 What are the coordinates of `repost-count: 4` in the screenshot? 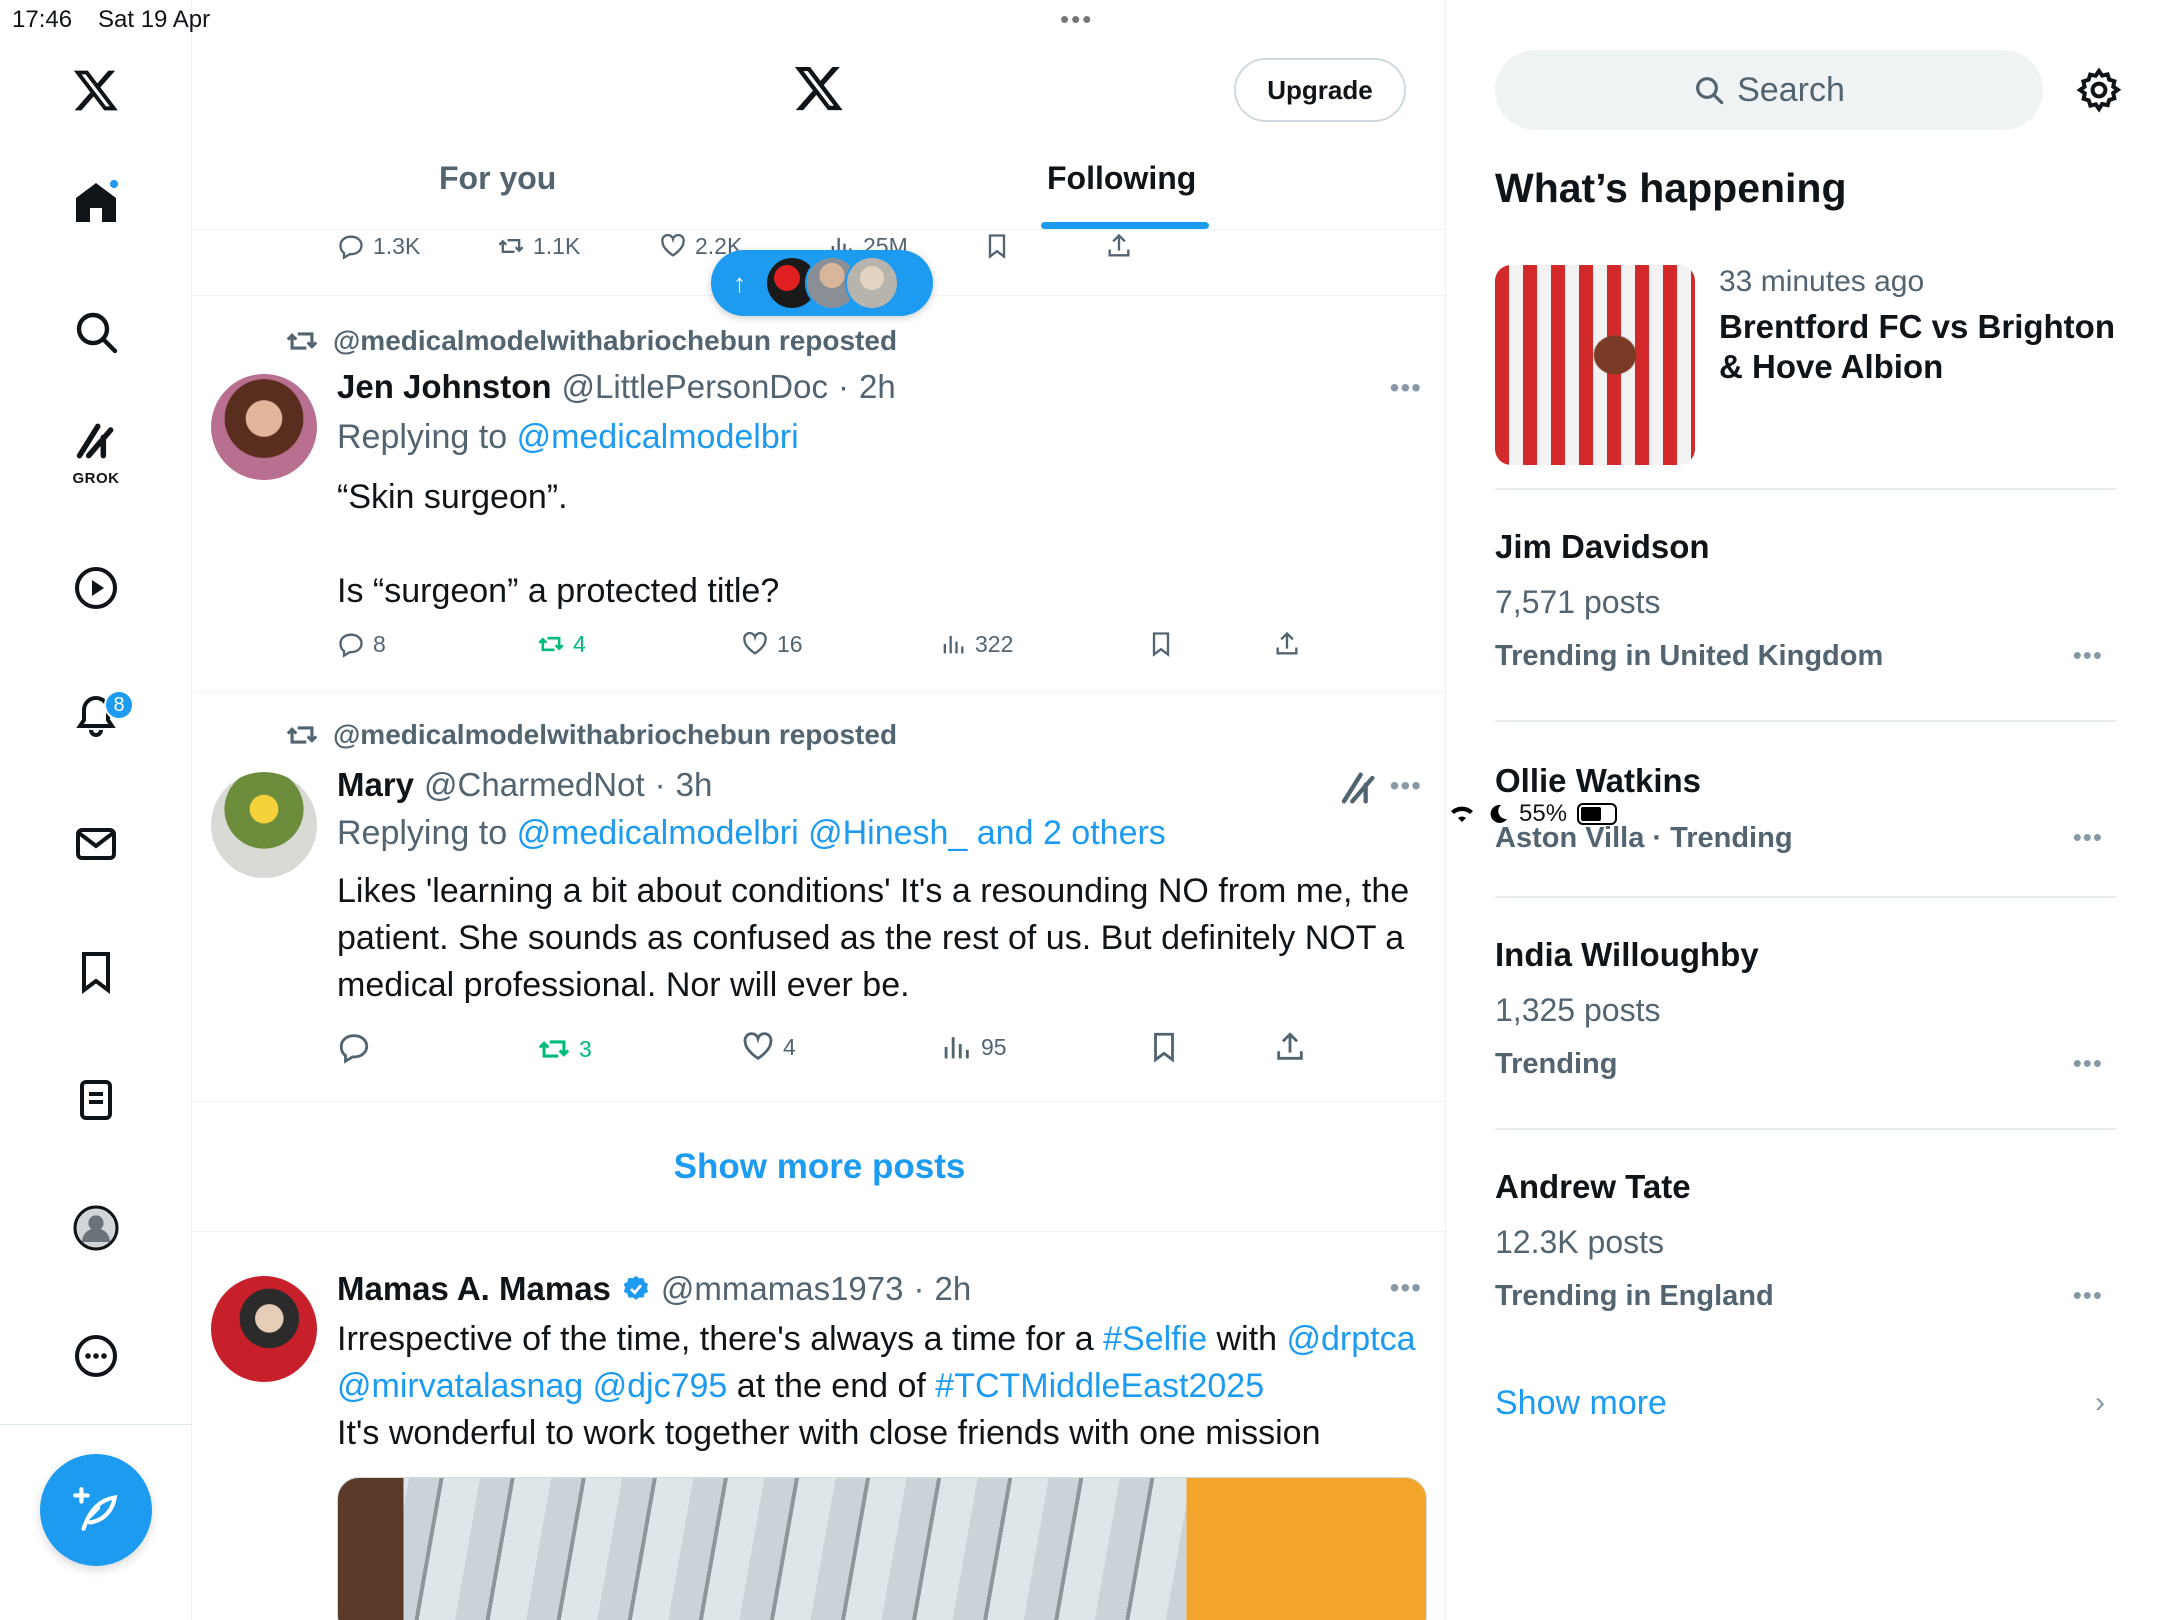 It's located at (579, 643).